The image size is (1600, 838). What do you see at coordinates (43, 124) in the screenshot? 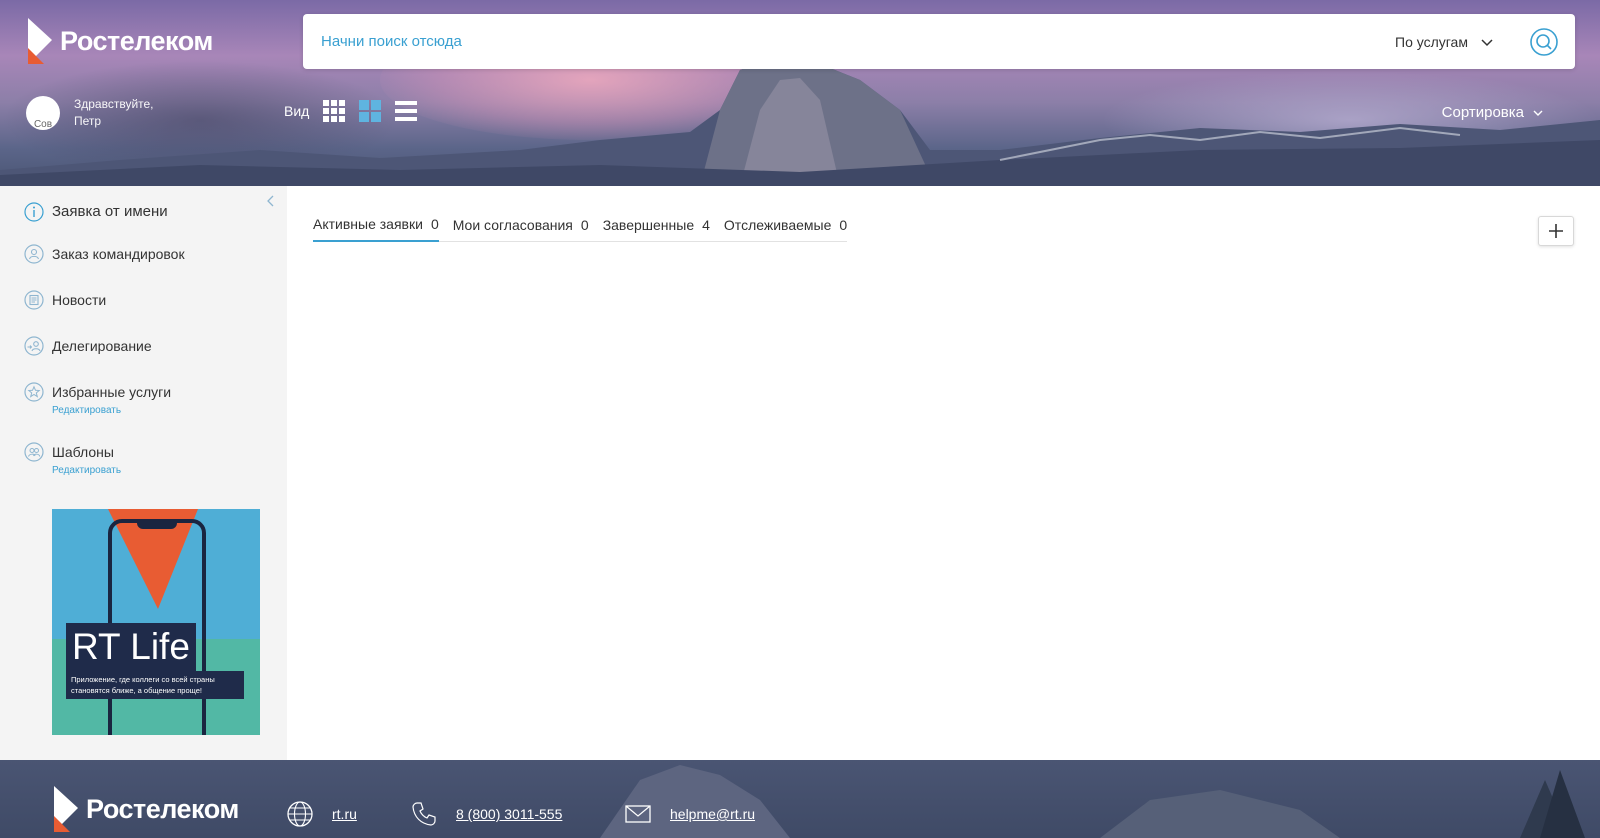
I see `avatar-alt-text: Сов` at bounding box center [43, 124].